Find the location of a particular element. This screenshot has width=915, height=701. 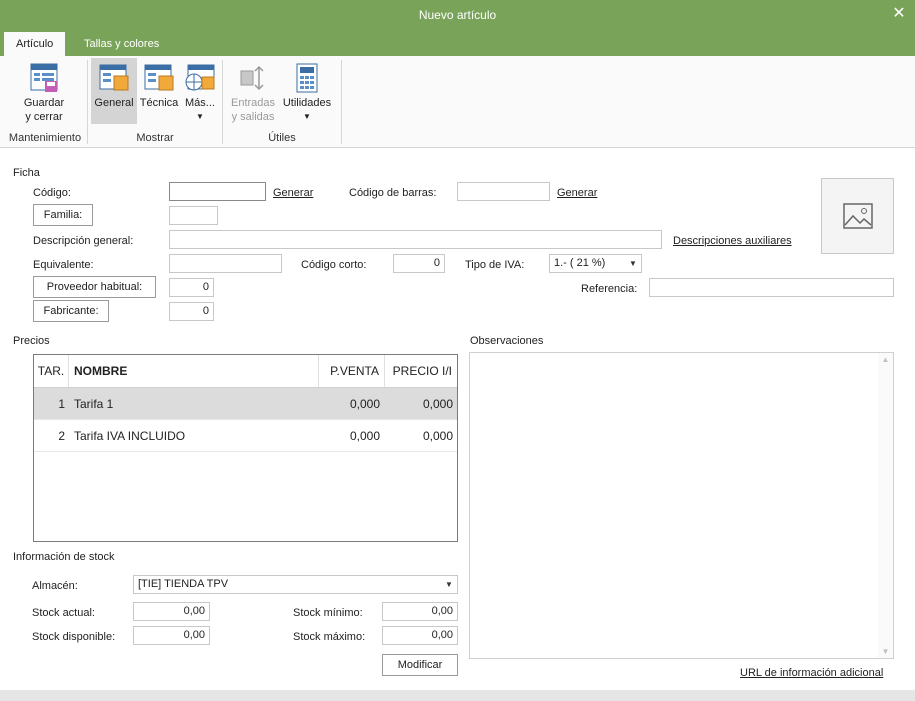

almacen-select: [TIE] TIENDA TPV ▼ is located at coordinates (295, 584).